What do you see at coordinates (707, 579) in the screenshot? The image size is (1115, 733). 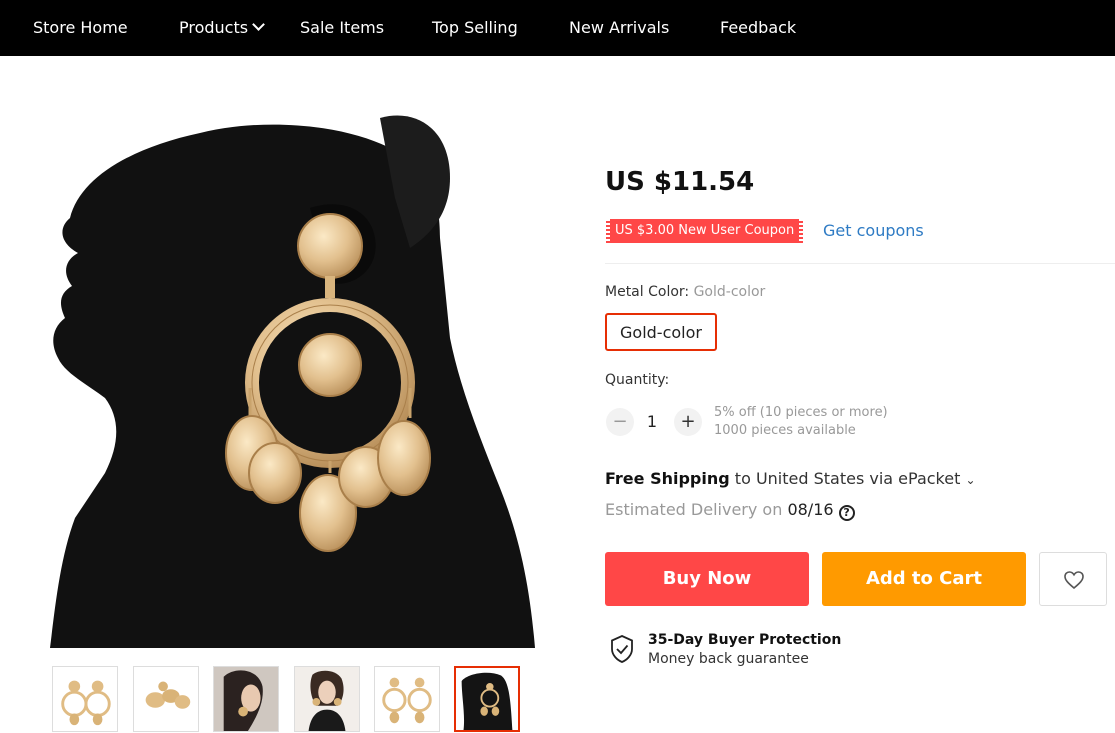 I see `buy-now-button: Buy Now` at bounding box center [707, 579].